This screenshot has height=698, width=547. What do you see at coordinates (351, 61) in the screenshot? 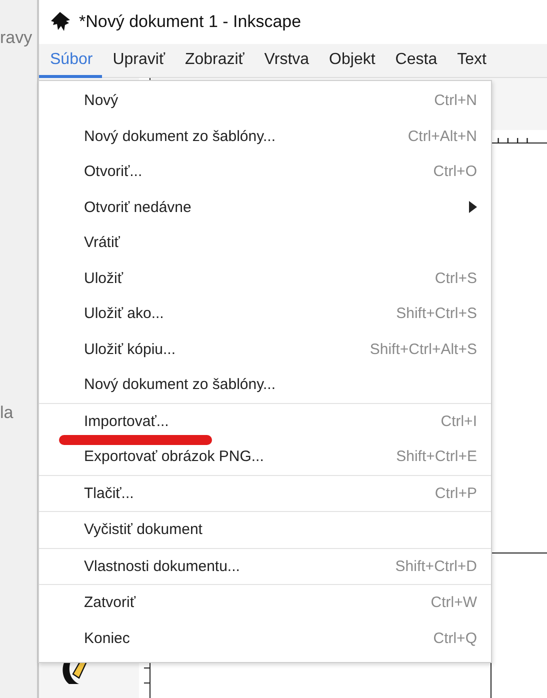
I see `menu-tab: Objekt` at bounding box center [351, 61].